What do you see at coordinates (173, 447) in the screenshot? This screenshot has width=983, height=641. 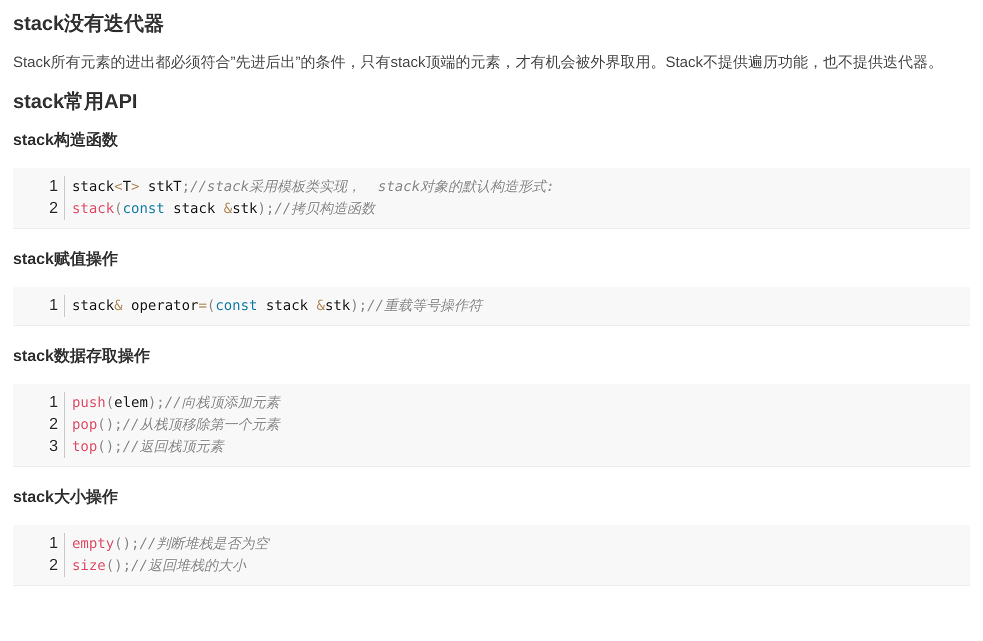 I see `code-comment: //返回栈顶元素` at bounding box center [173, 447].